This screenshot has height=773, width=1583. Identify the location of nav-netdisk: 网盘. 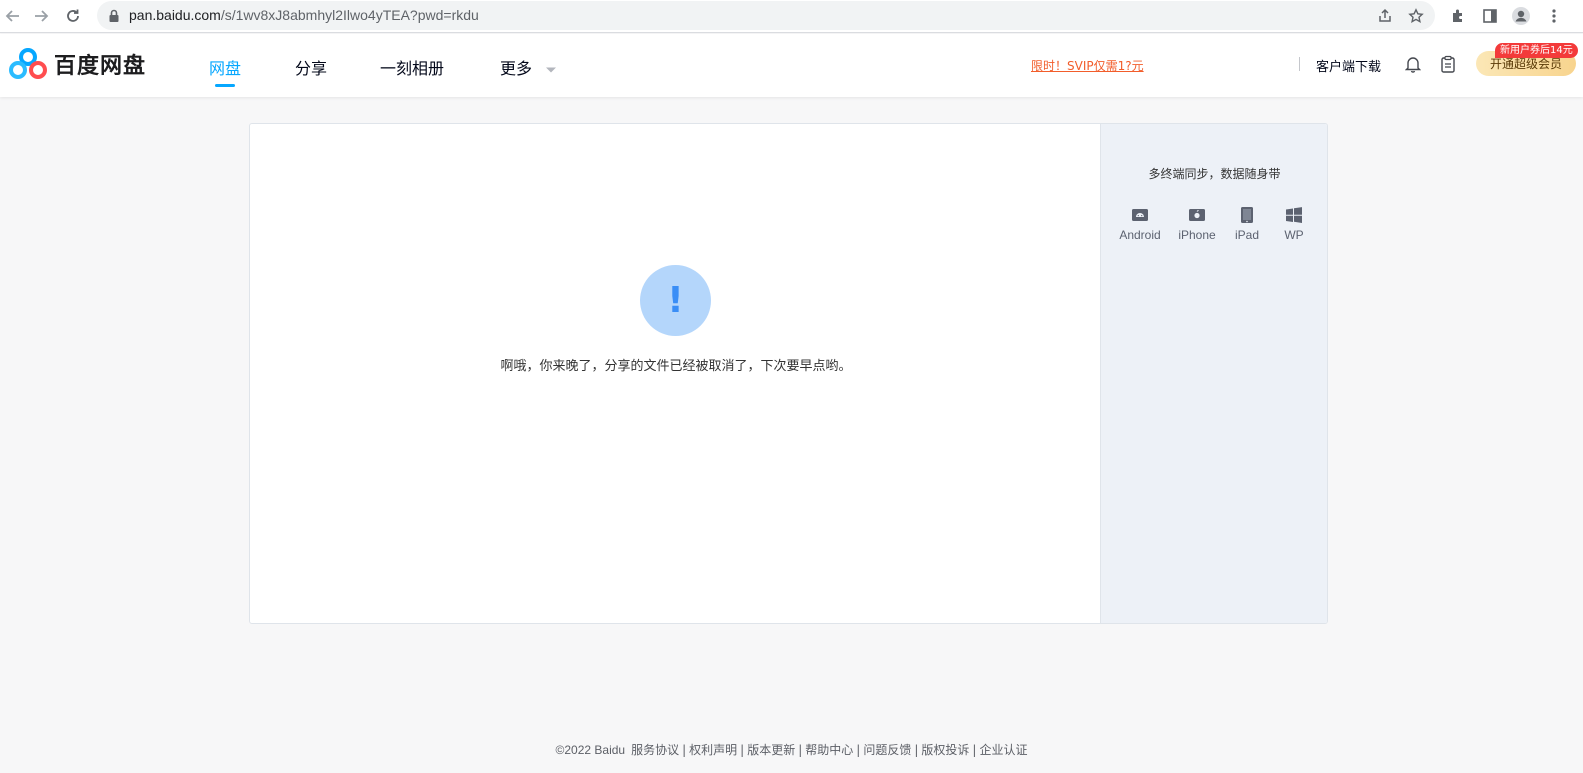
(225, 67).